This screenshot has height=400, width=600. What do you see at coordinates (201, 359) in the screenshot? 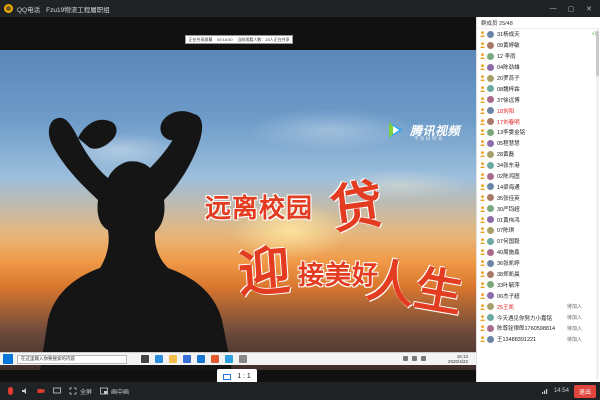
I see `store-icon` at bounding box center [201, 359].